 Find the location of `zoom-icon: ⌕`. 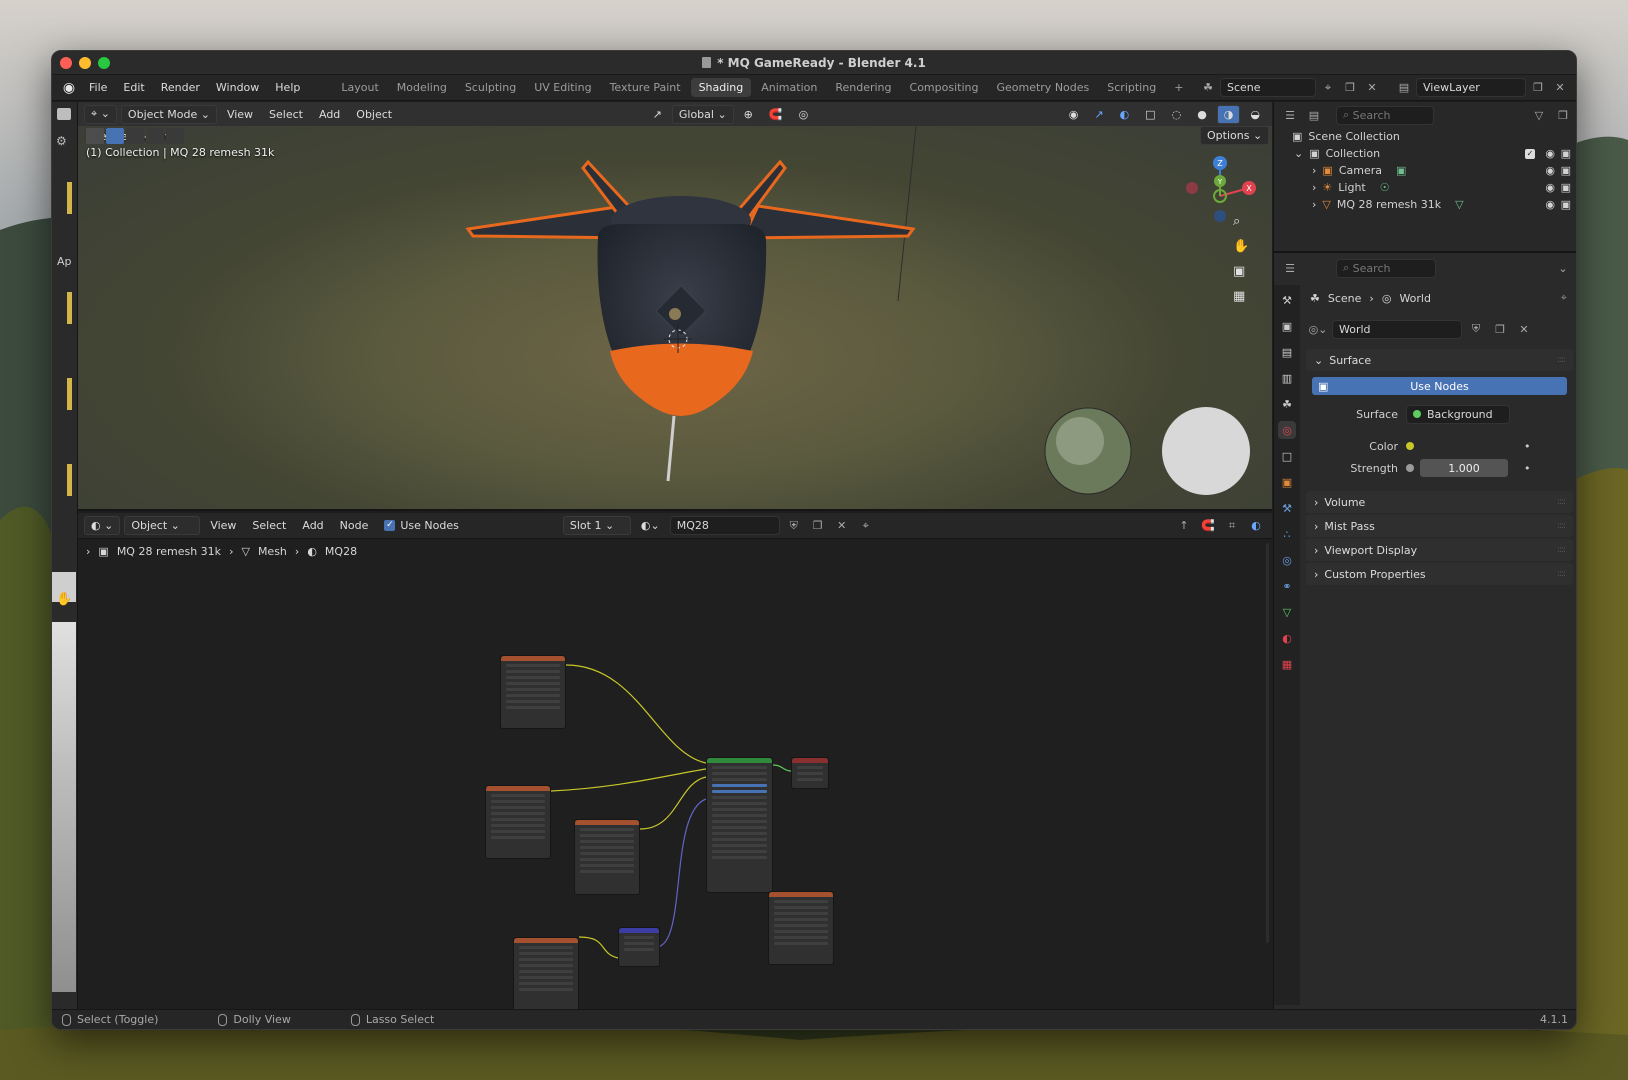

zoom-icon: ⌕ is located at coordinates (1241, 221).